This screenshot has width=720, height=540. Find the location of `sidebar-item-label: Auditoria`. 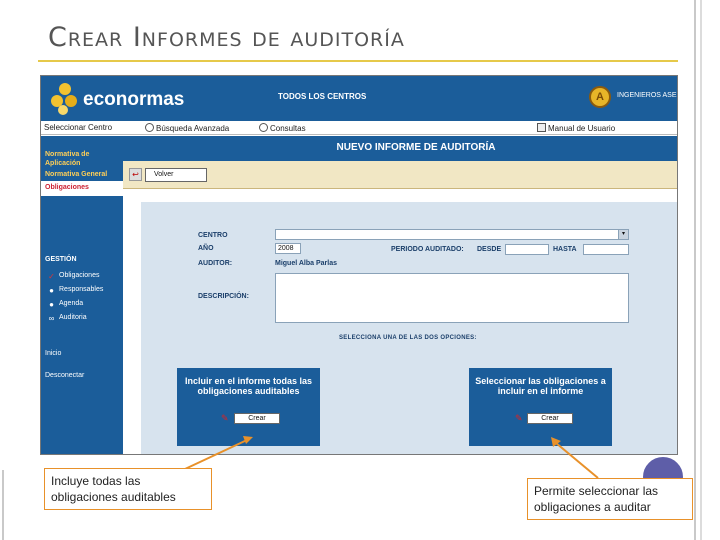

sidebar-item-label: Auditoria is located at coordinates (73, 317).